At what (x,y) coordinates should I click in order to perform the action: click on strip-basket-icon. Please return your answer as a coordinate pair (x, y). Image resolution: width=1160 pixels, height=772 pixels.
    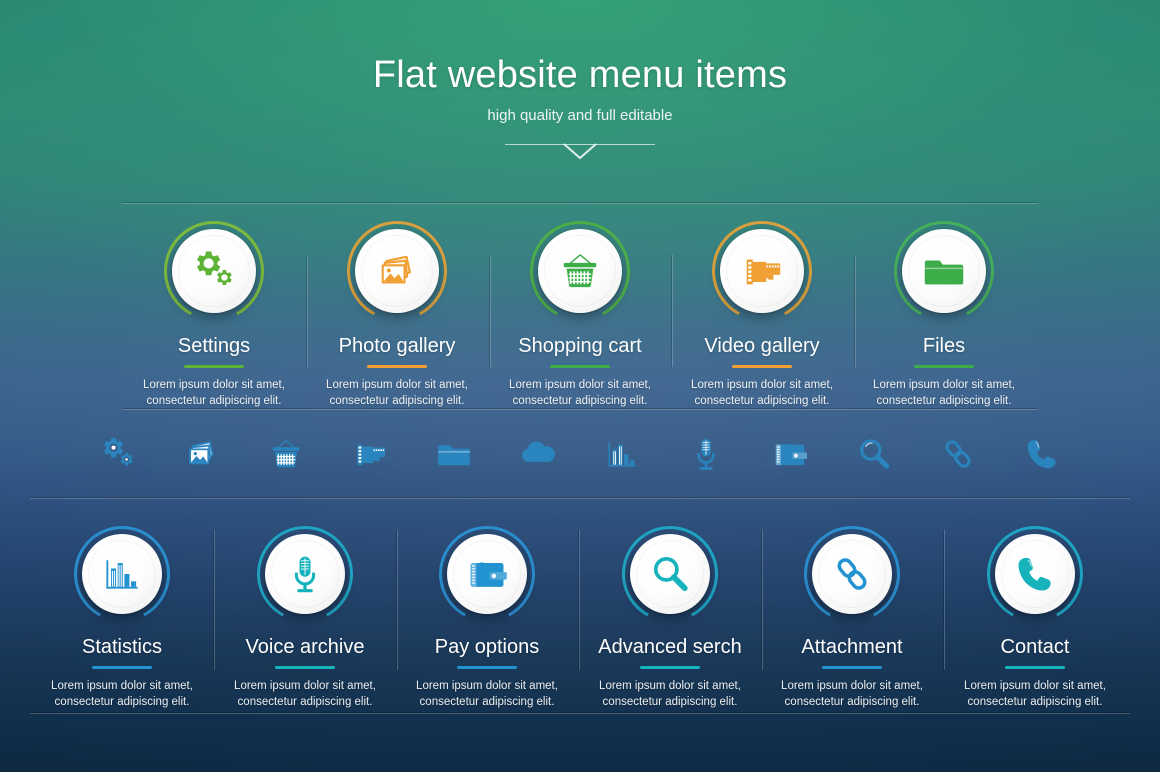
    Looking at the image, I should click on (286, 454).